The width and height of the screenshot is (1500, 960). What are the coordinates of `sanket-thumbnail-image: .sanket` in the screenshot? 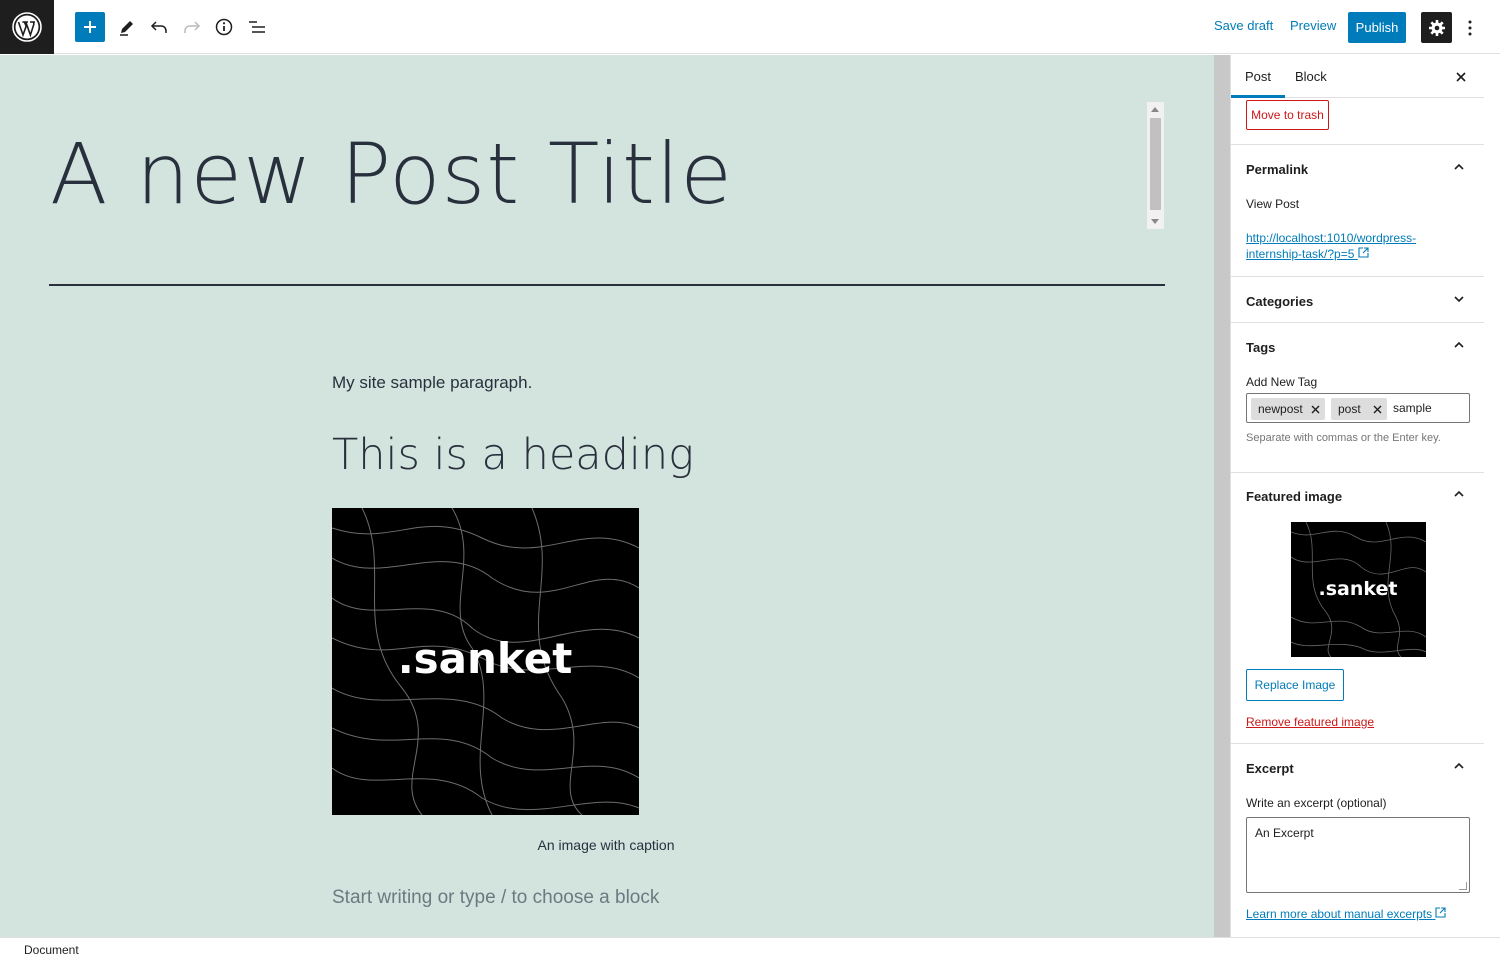 It's located at (1358, 589).